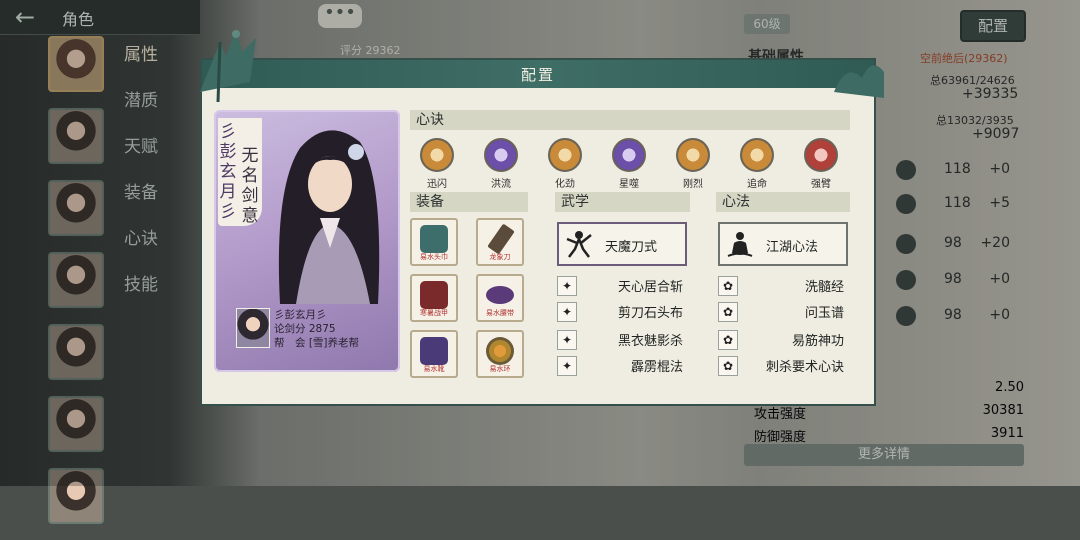 The width and height of the screenshot is (1080, 540). What do you see at coordinates (804, 367) in the screenshot?
I see `xinfa-name: 刺杀要术心诀` at bounding box center [804, 367].